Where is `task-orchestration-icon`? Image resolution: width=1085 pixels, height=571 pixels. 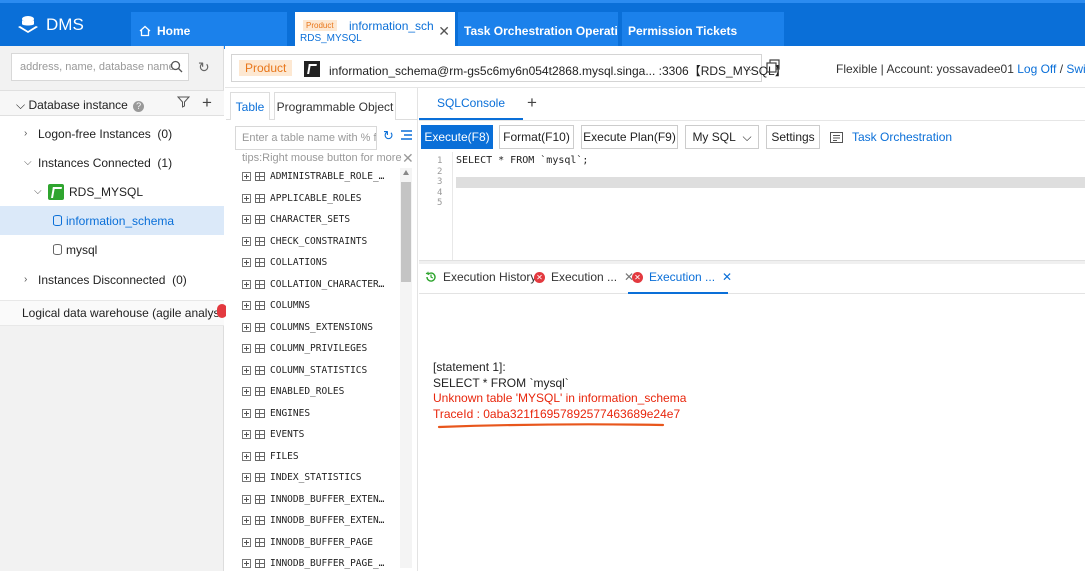
task-orchestration-icon is located at coordinates (836, 137).